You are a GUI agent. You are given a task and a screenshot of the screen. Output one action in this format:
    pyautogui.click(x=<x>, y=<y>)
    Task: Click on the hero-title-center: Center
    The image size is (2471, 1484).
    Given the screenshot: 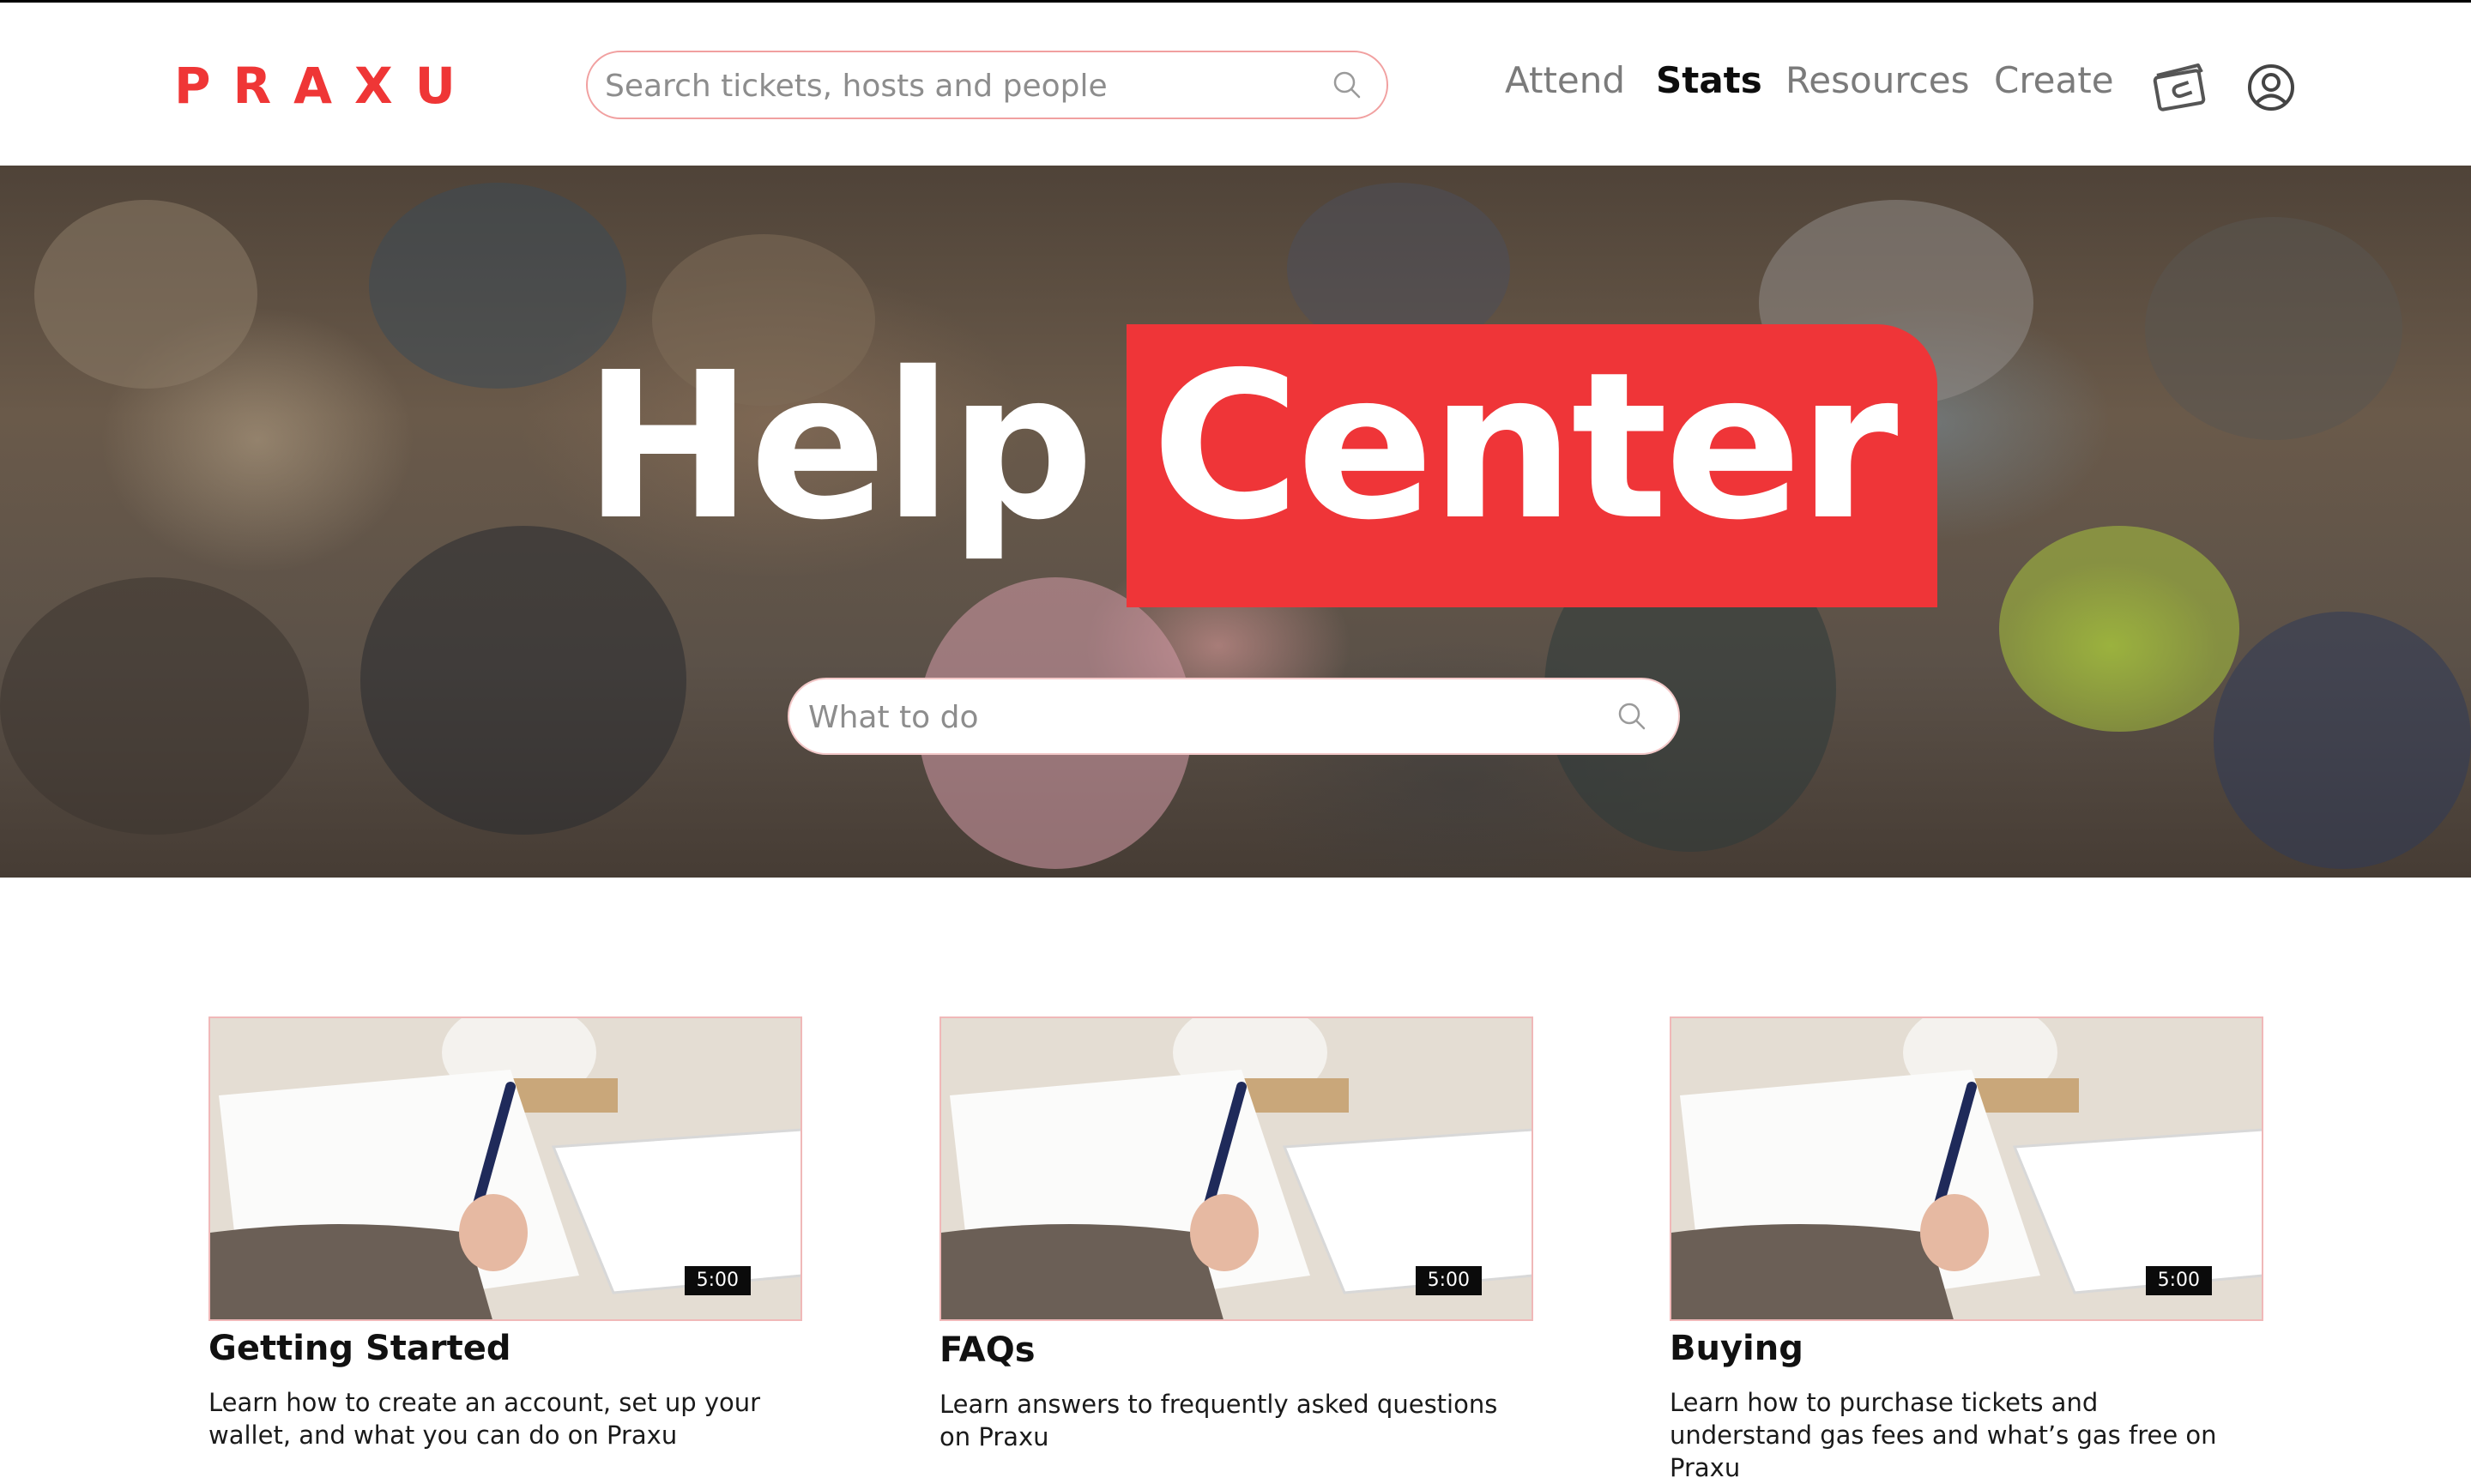 What is the action you would take?
    pyautogui.click(x=1525, y=446)
    